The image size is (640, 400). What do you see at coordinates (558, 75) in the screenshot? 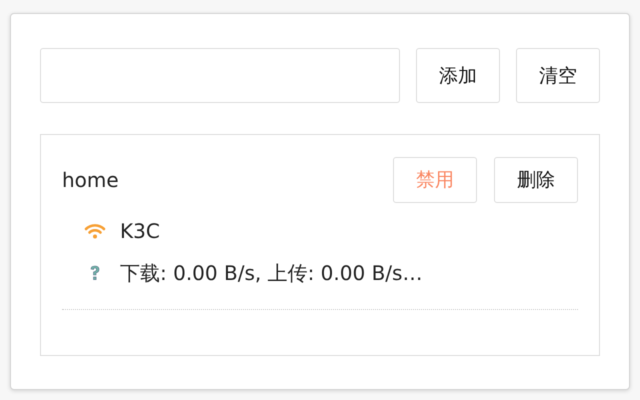
I see `action-button: 清空` at bounding box center [558, 75].